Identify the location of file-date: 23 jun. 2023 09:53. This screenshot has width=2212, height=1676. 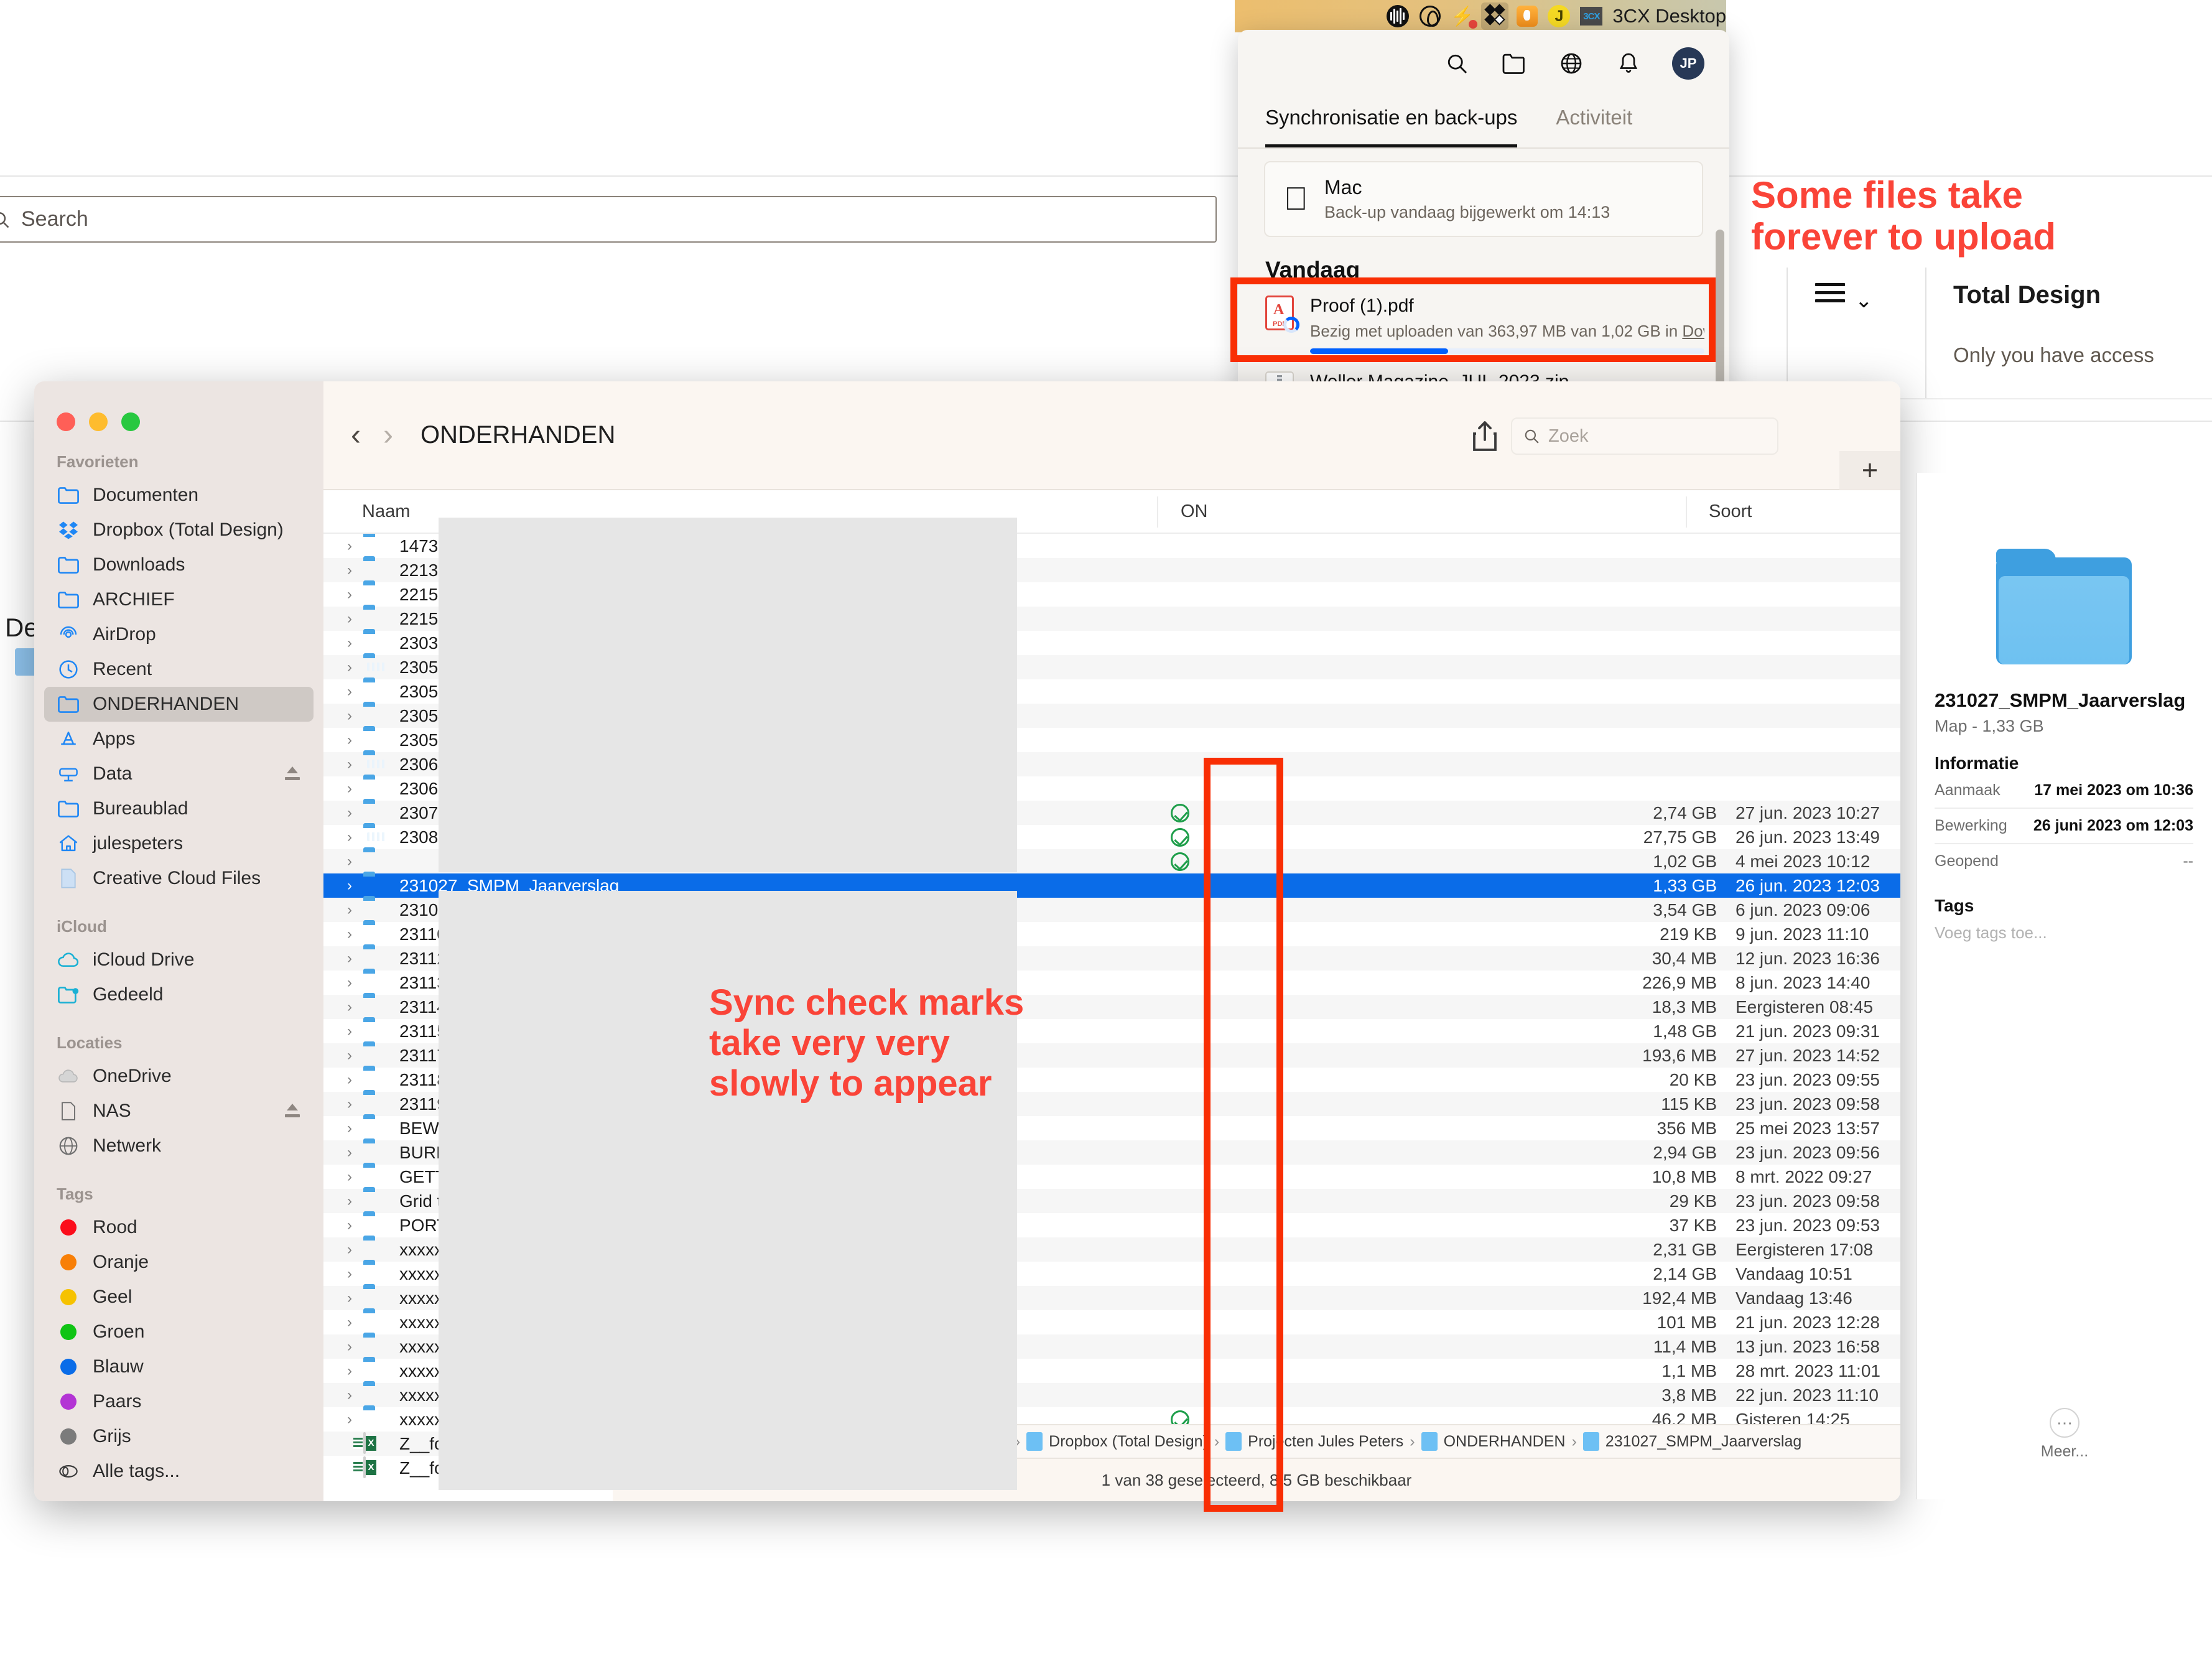
(1808, 1225).